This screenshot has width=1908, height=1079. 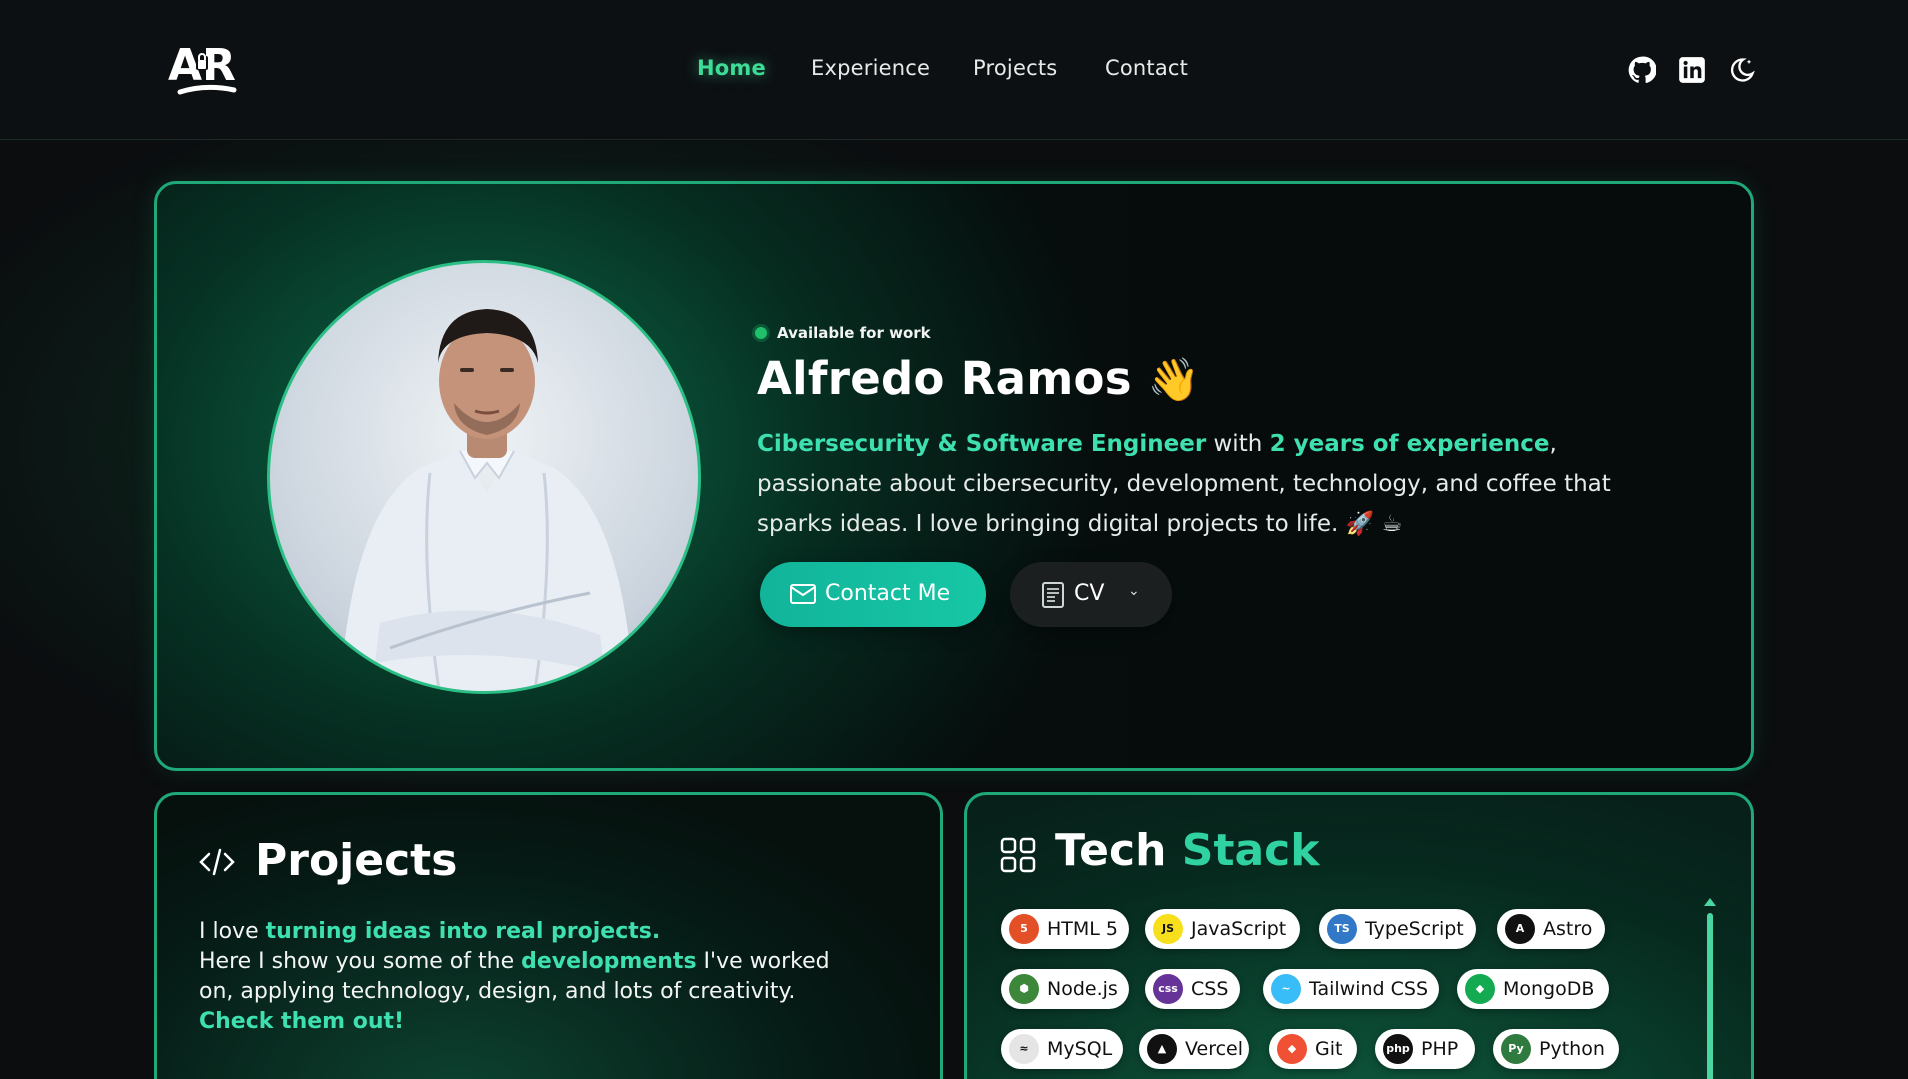 I want to click on tech-logo-icon: css, so click(x=1168, y=989).